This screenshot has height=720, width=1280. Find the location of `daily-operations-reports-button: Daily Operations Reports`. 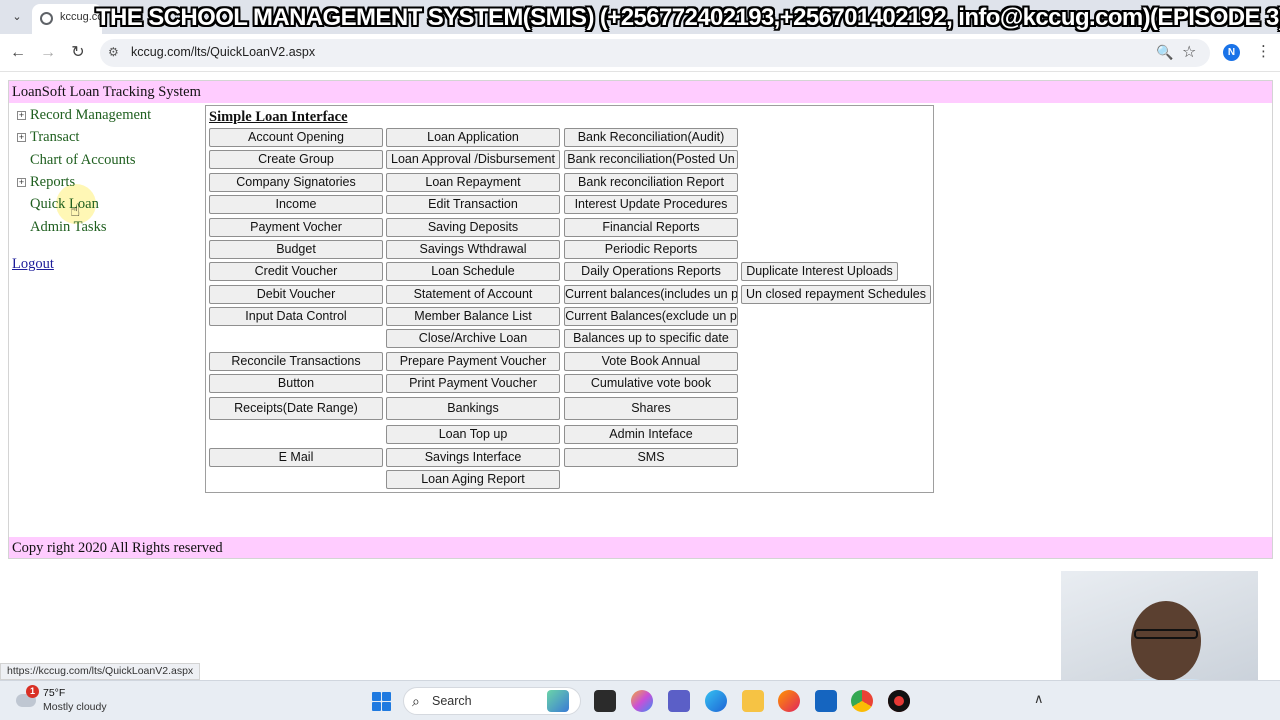

daily-operations-reports-button: Daily Operations Reports is located at coordinates (651, 271).